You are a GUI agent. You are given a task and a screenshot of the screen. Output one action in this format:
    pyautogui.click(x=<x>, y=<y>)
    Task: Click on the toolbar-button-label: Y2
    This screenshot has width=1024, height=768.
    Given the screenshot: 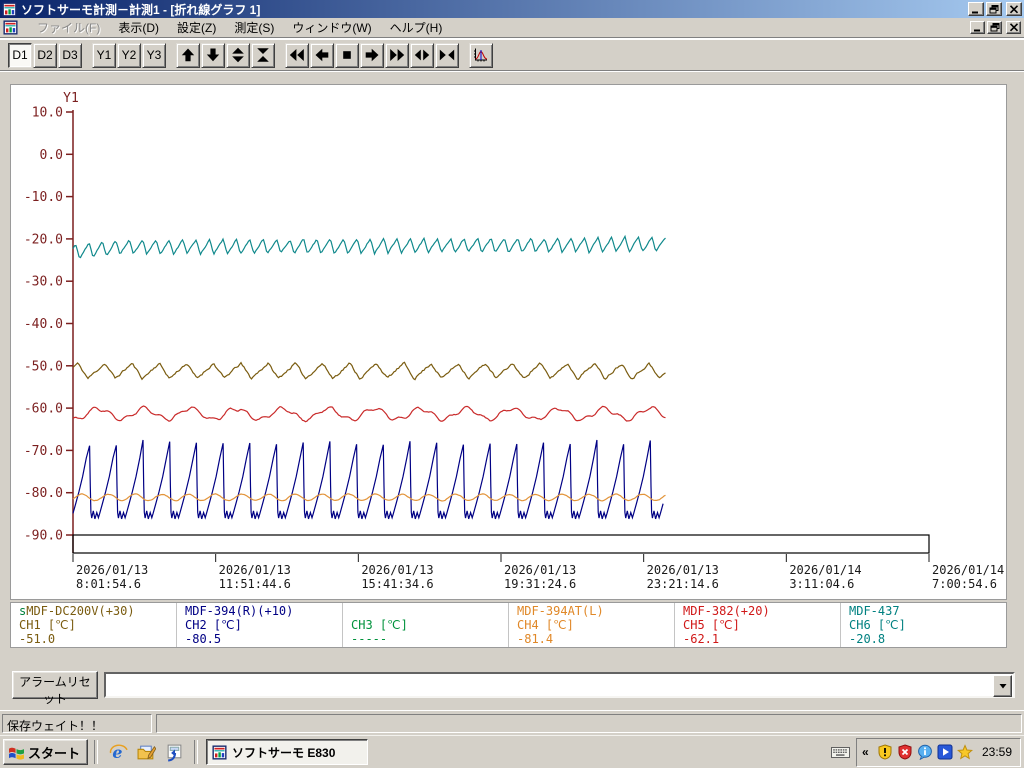 What is the action you would take?
    pyautogui.click(x=129, y=55)
    